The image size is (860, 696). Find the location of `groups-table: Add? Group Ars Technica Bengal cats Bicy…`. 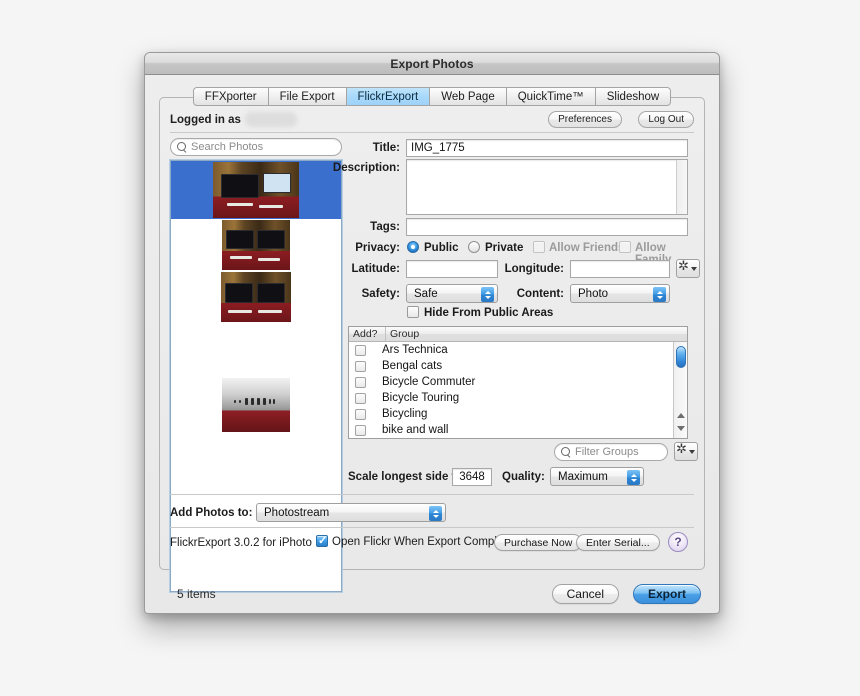

groups-table: Add? Group Ars Technica Bengal cats Bicy… is located at coordinates (518, 382).